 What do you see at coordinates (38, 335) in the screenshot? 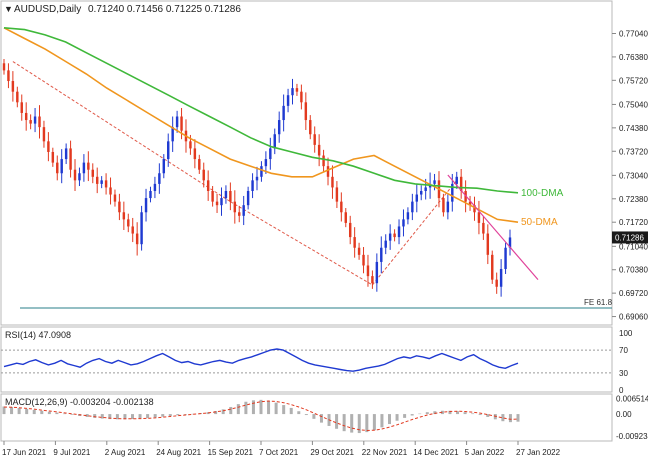
I see `rsi-title: RSI(14) 47.0908` at bounding box center [38, 335].